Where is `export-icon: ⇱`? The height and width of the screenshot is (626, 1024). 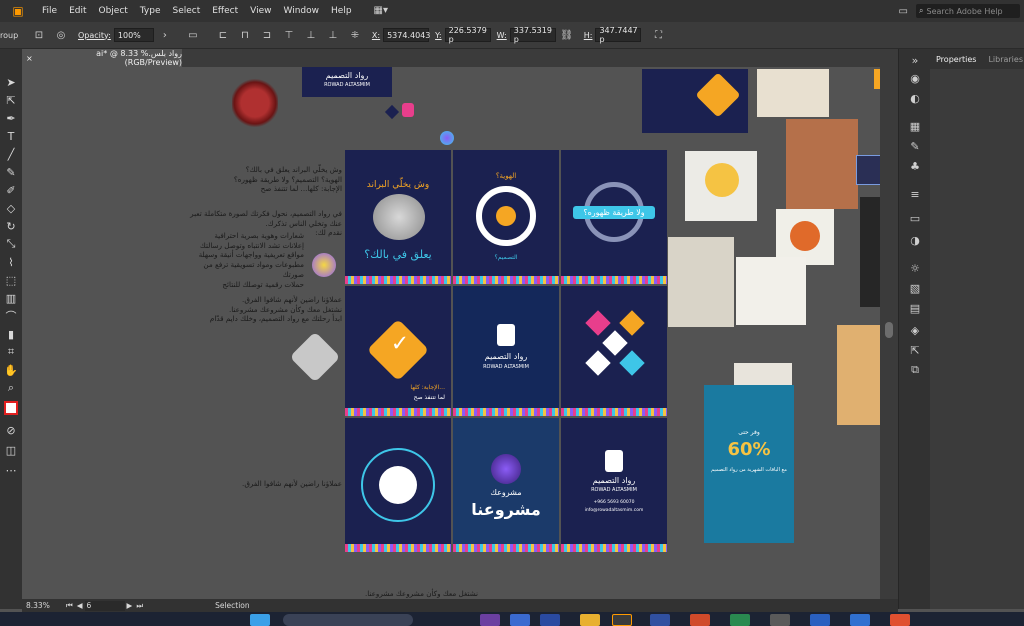
export-icon: ⇱ is located at coordinates (915, 350).